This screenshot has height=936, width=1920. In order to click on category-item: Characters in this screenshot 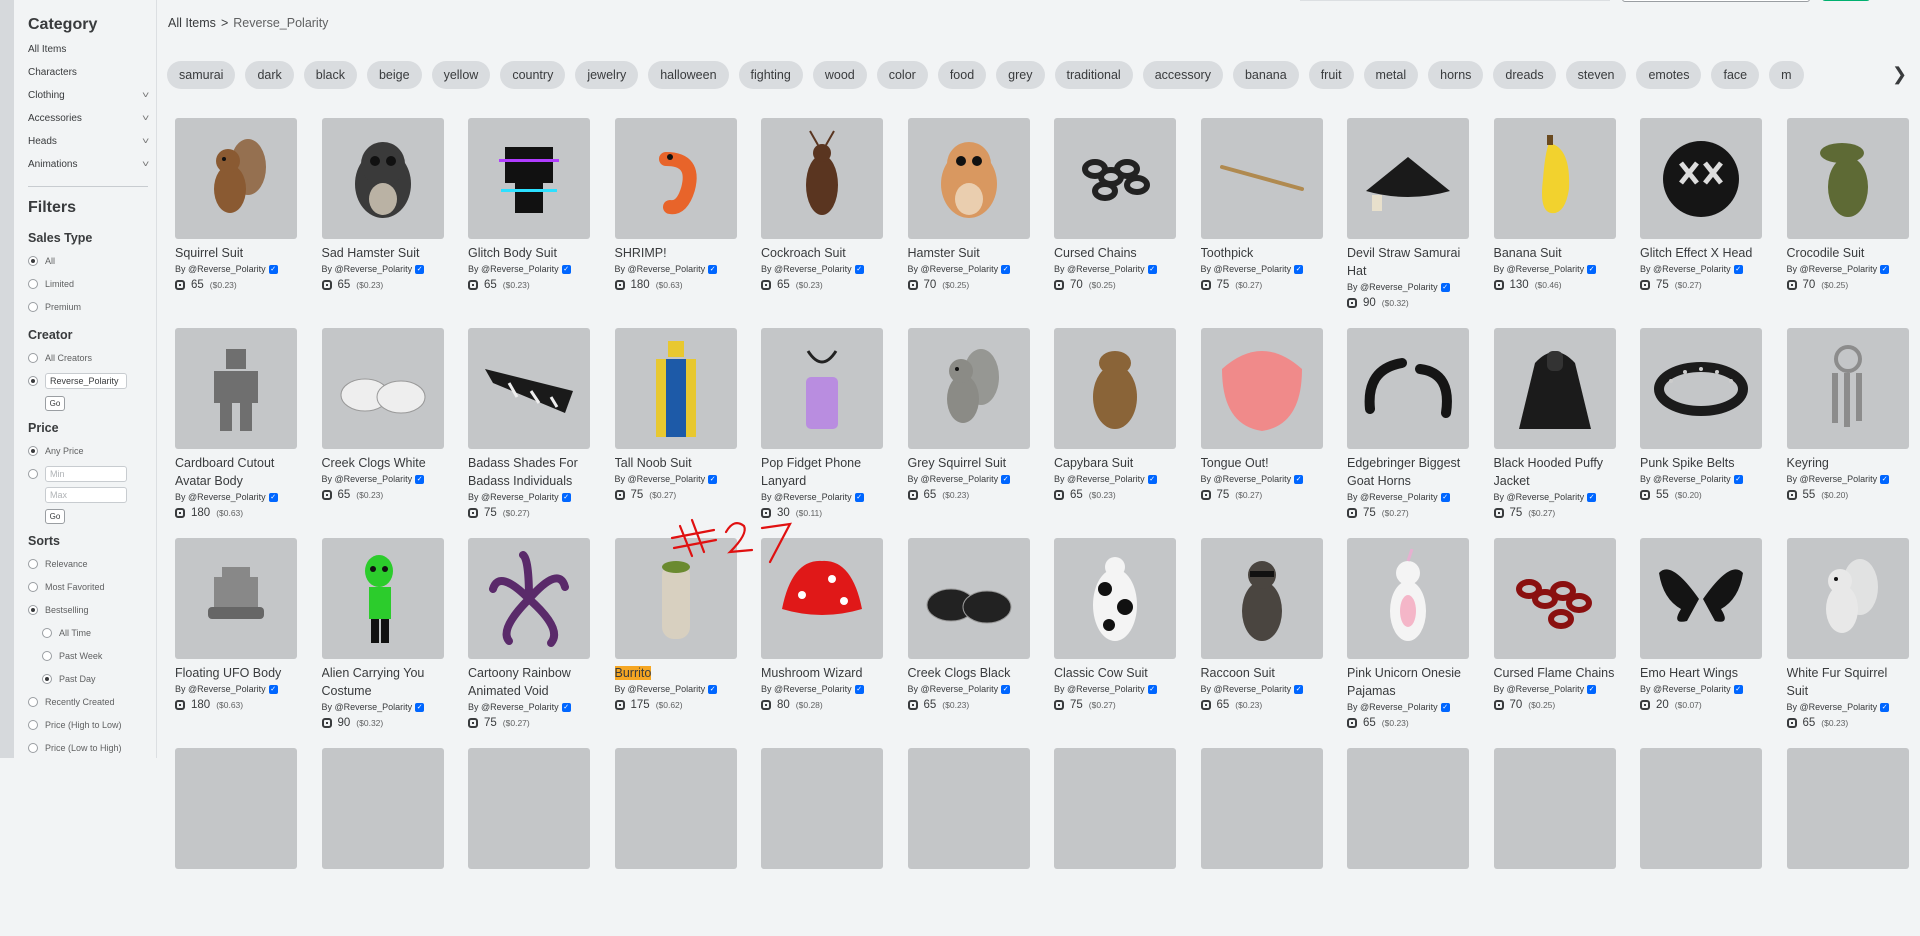, I will do `click(88, 72)`.